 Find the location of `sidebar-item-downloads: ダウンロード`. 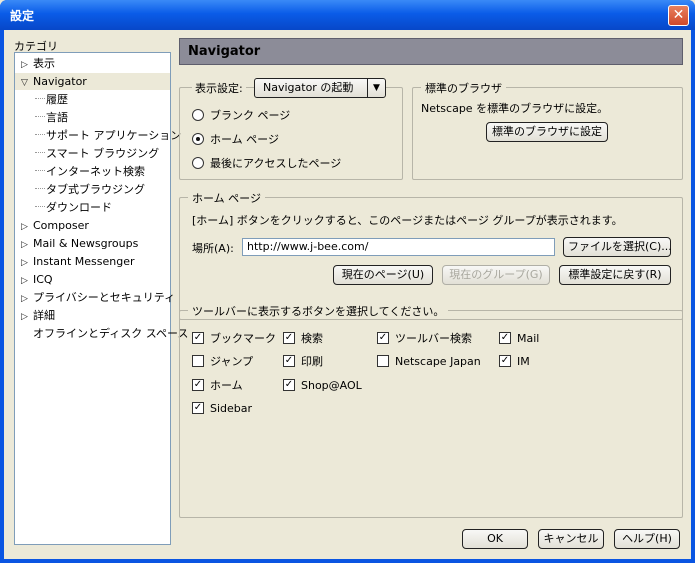

sidebar-item-downloads: ダウンロード is located at coordinates (73, 207).